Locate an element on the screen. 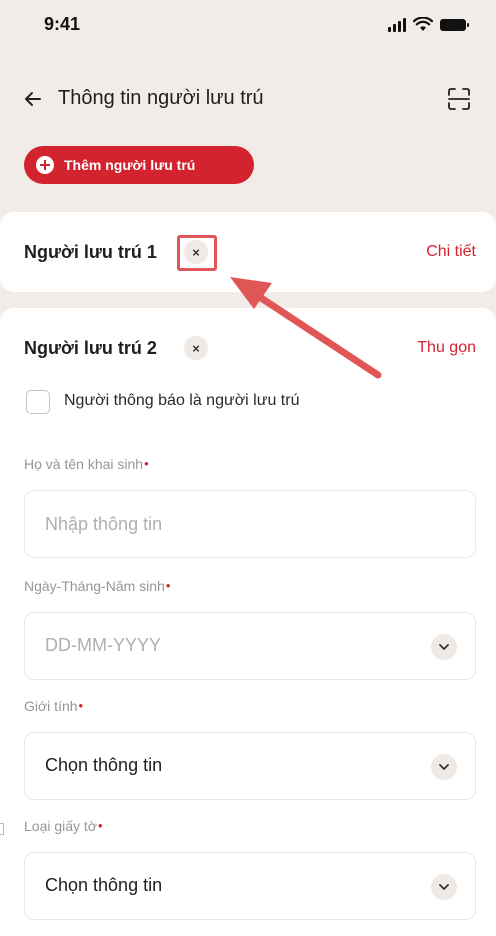  full-name-input is located at coordinates (225, 524).